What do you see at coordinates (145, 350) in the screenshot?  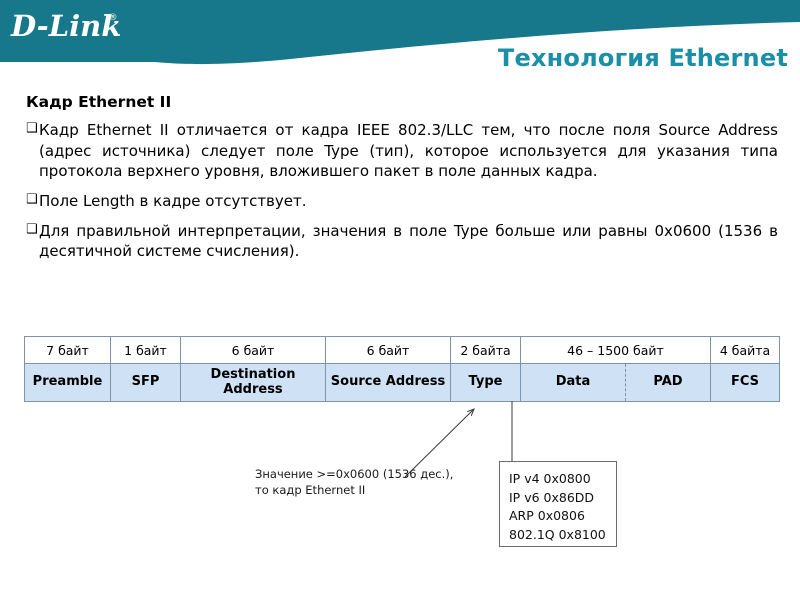 I see `size-cell-sfp: 1 байт` at bounding box center [145, 350].